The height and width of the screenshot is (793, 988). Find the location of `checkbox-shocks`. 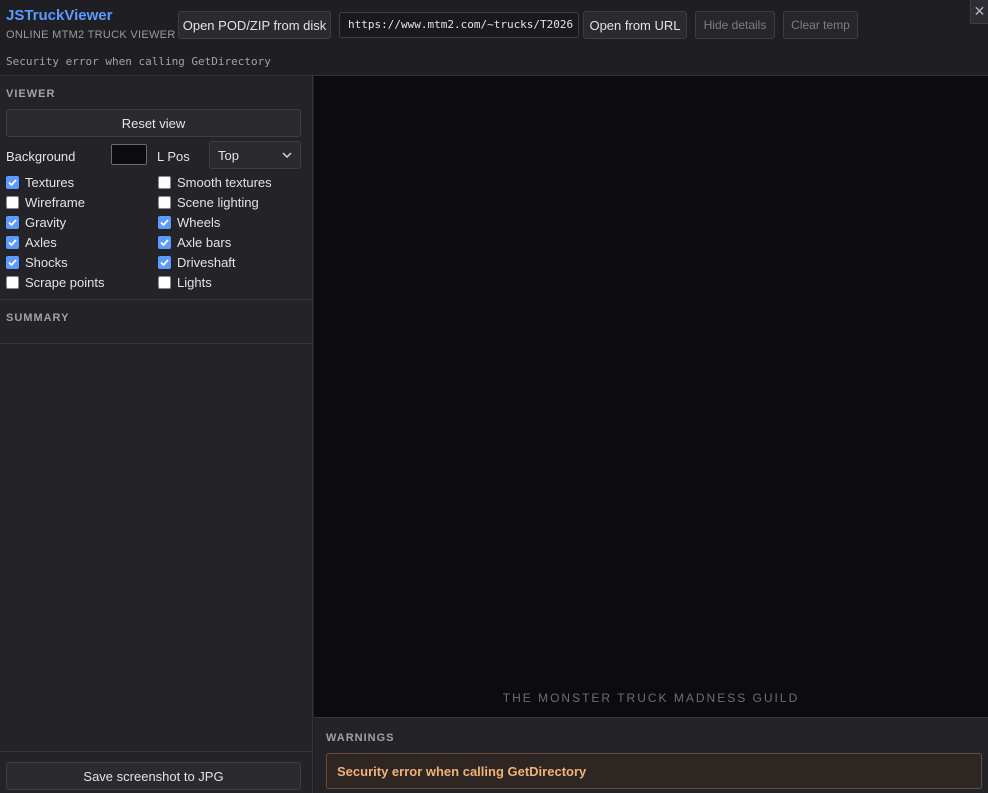

checkbox-shocks is located at coordinates (12, 262).